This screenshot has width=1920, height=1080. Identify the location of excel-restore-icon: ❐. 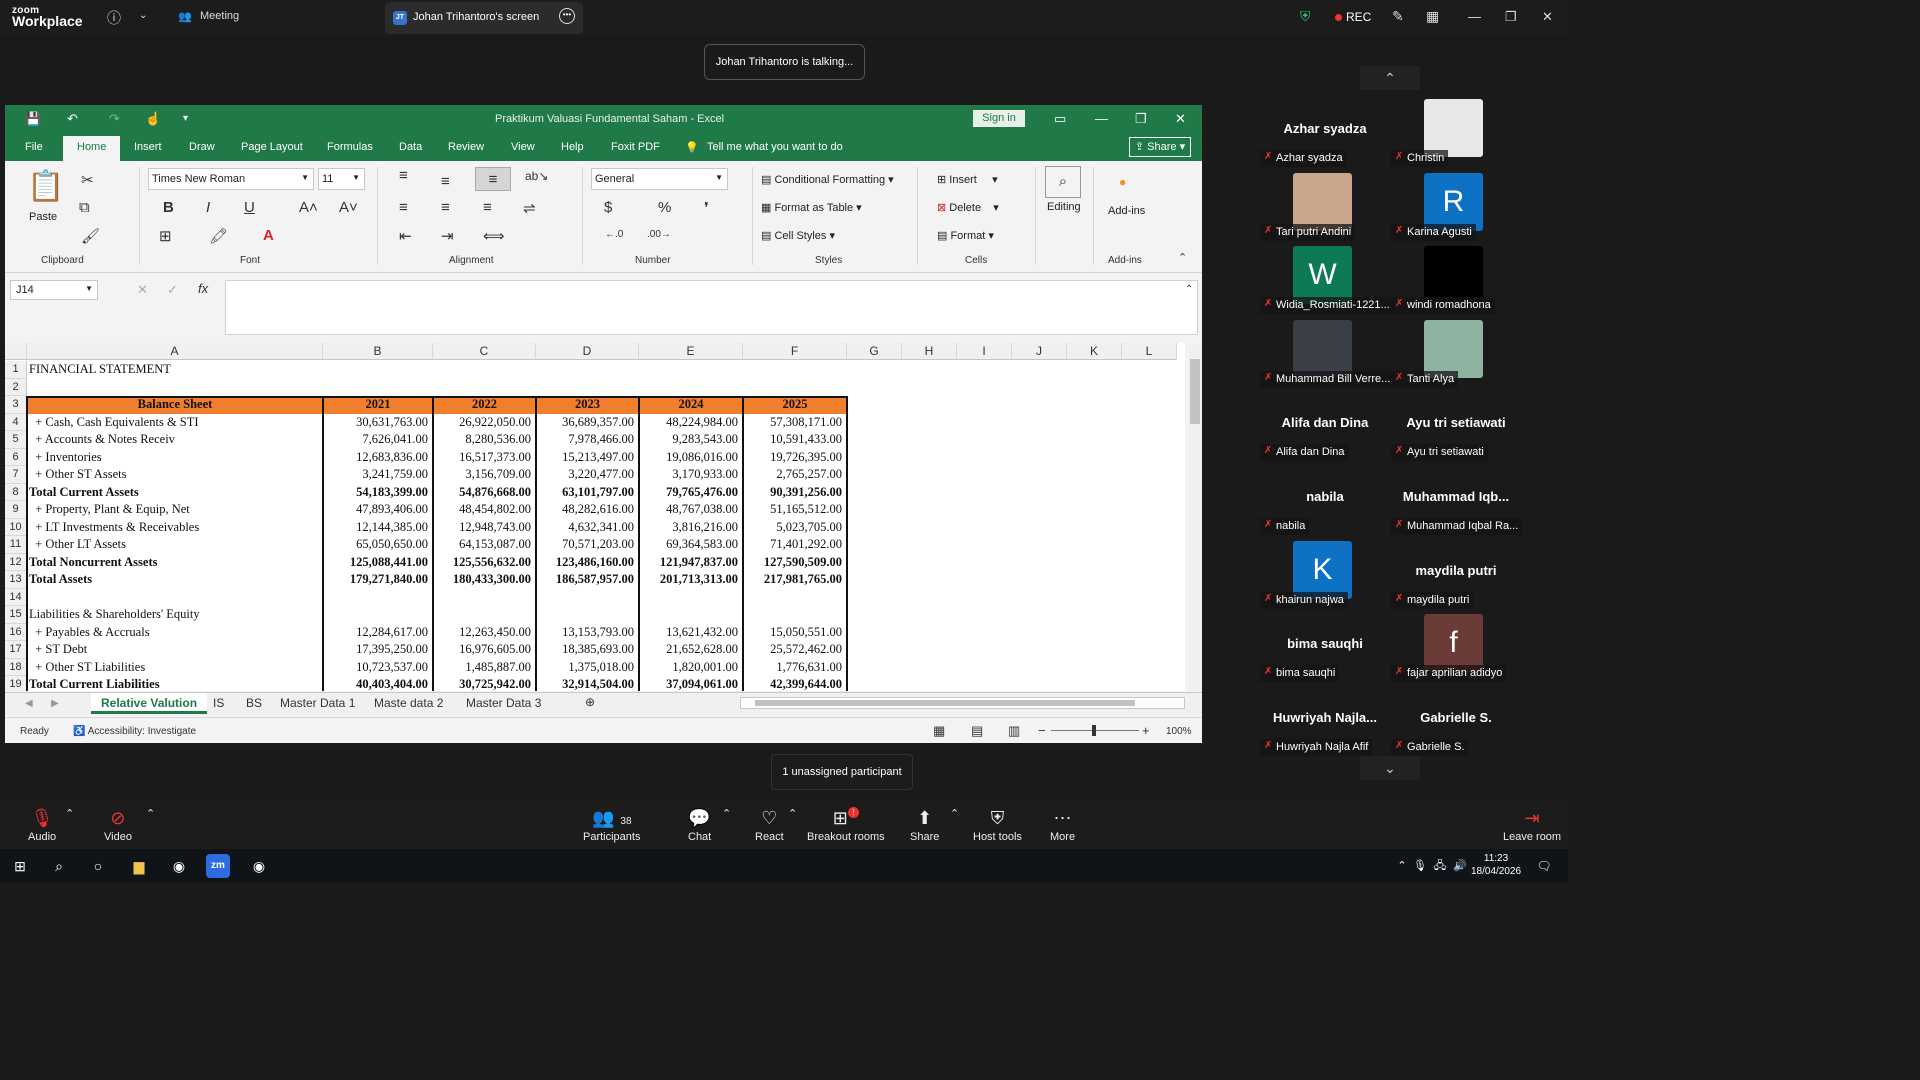
(1141, 119).